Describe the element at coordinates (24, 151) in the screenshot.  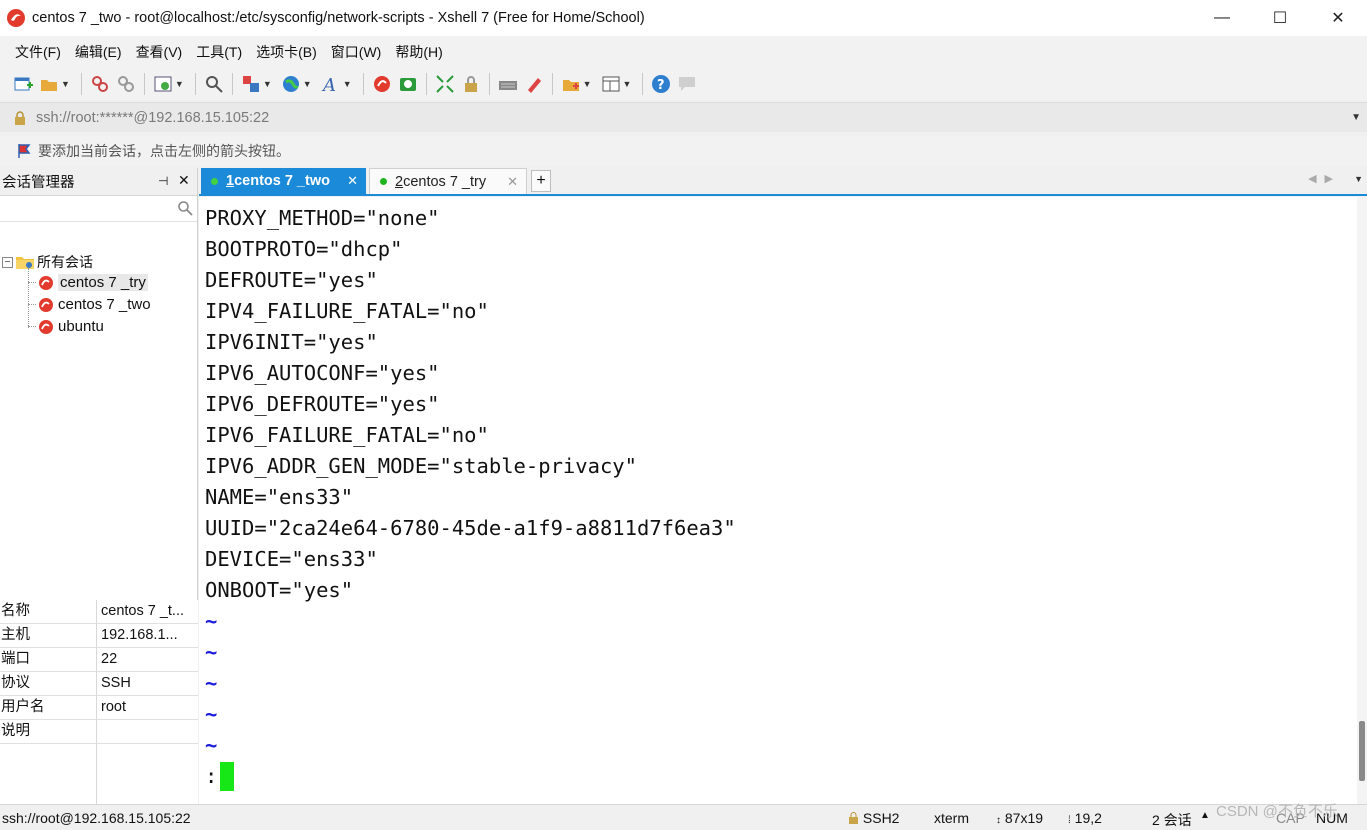
I see `bookmark-arrow-icon` at that location.